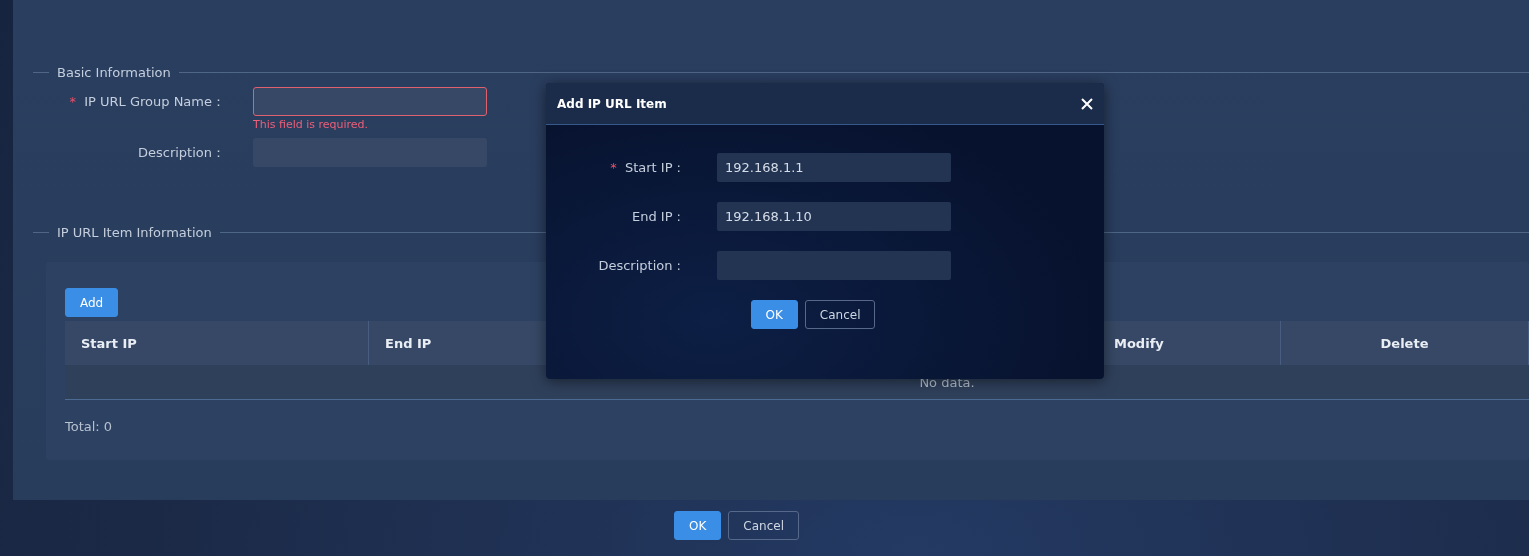 The width and height of the screenshot is (1529, 556). What do you see at coordinates (114, 72) in the screenshot?
I see `section-title: Basic Information` at bounding box center [114, 72].